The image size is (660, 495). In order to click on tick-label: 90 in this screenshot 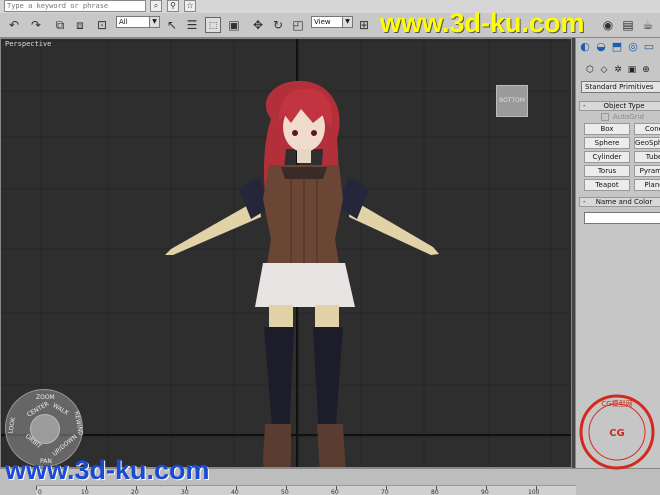, I will do `click(485, 492)`.